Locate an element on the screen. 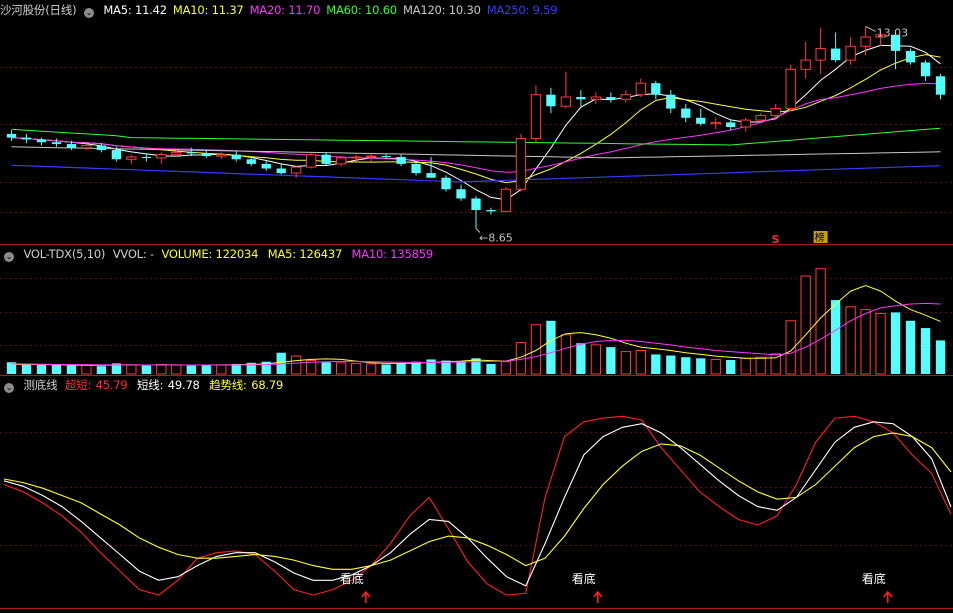 The height and width of the screenshot is (613, 953). up-arrow-icon is located at coordinates (888, 596).